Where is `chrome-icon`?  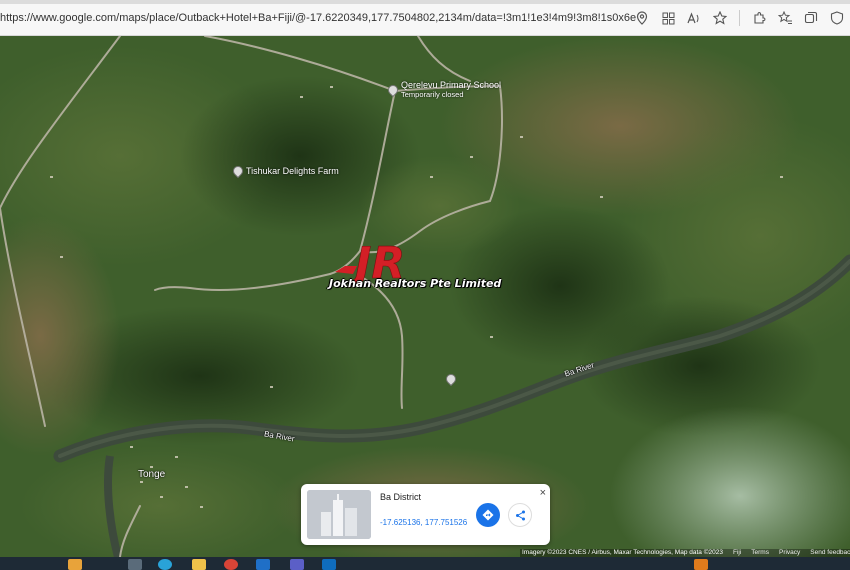 chrome-icon is located at coordinates (231, 564).